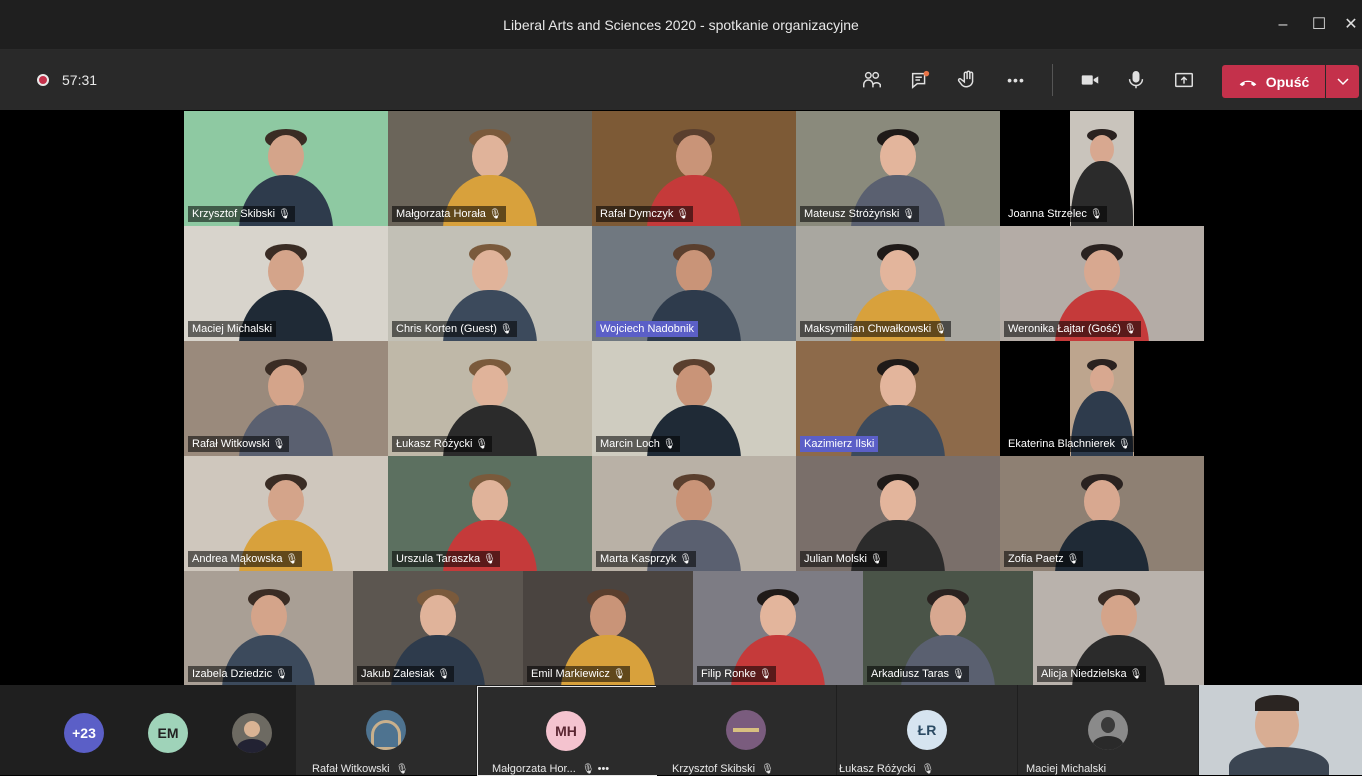 The image size is (1362, 776). I want to click on participant-name: Arkadiusz Taras 🎙︎, so click(918, 674).